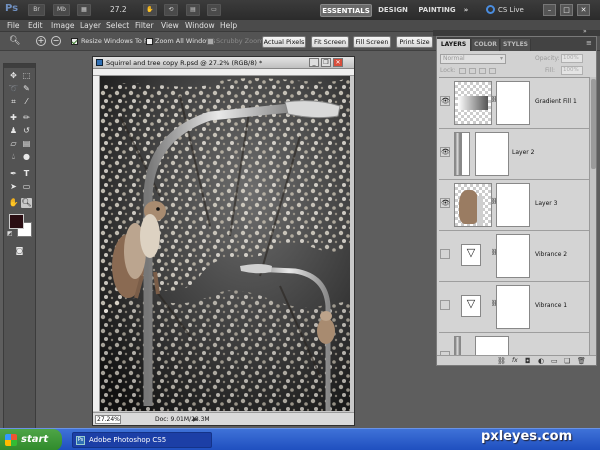 This screenshot has height=450, width=600. Describe the element at coordinates (90, 26) in the screenshot. I see `menu-layer: Layer` at that location.